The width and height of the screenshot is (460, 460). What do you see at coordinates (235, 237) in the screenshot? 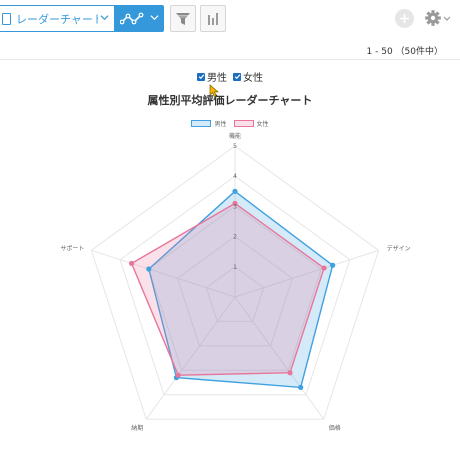
I see `tick-label-2: 2` at bounding box center [235, 237].